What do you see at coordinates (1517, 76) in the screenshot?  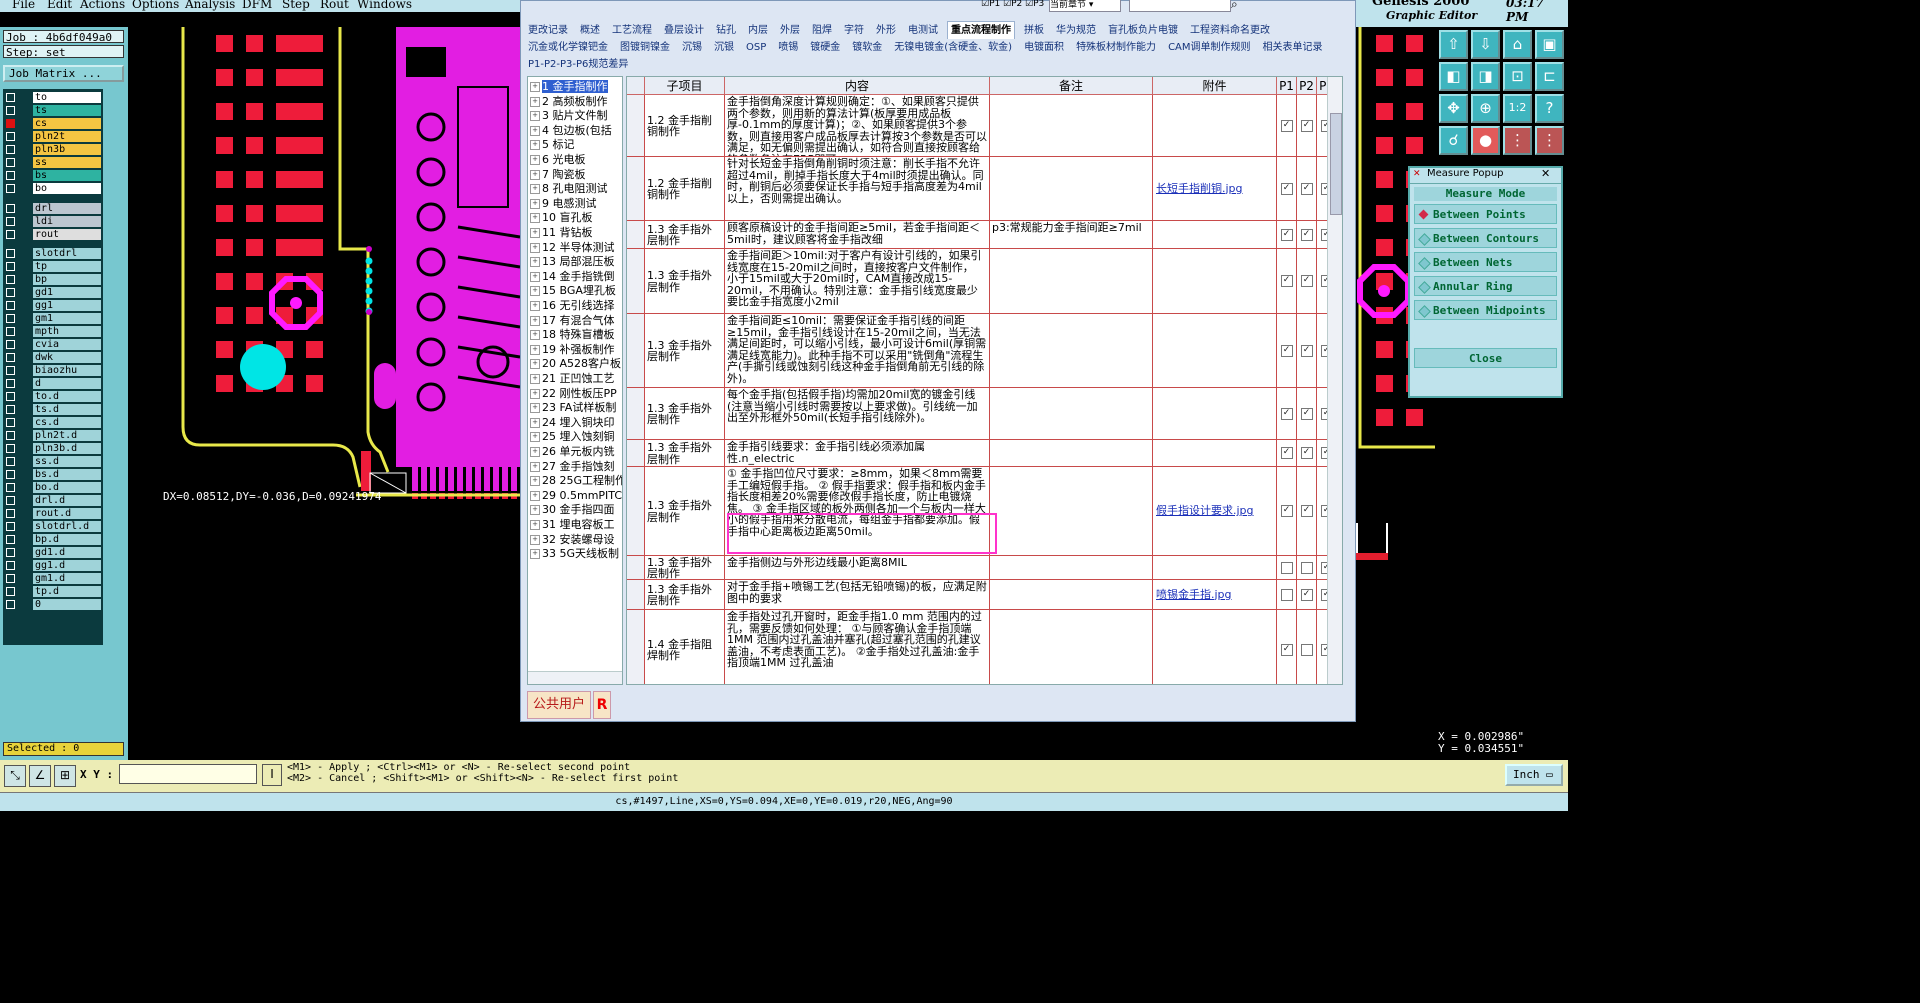 I see `tool-zoom-area-icon: ⊡` at bounding box center [1517, 76].